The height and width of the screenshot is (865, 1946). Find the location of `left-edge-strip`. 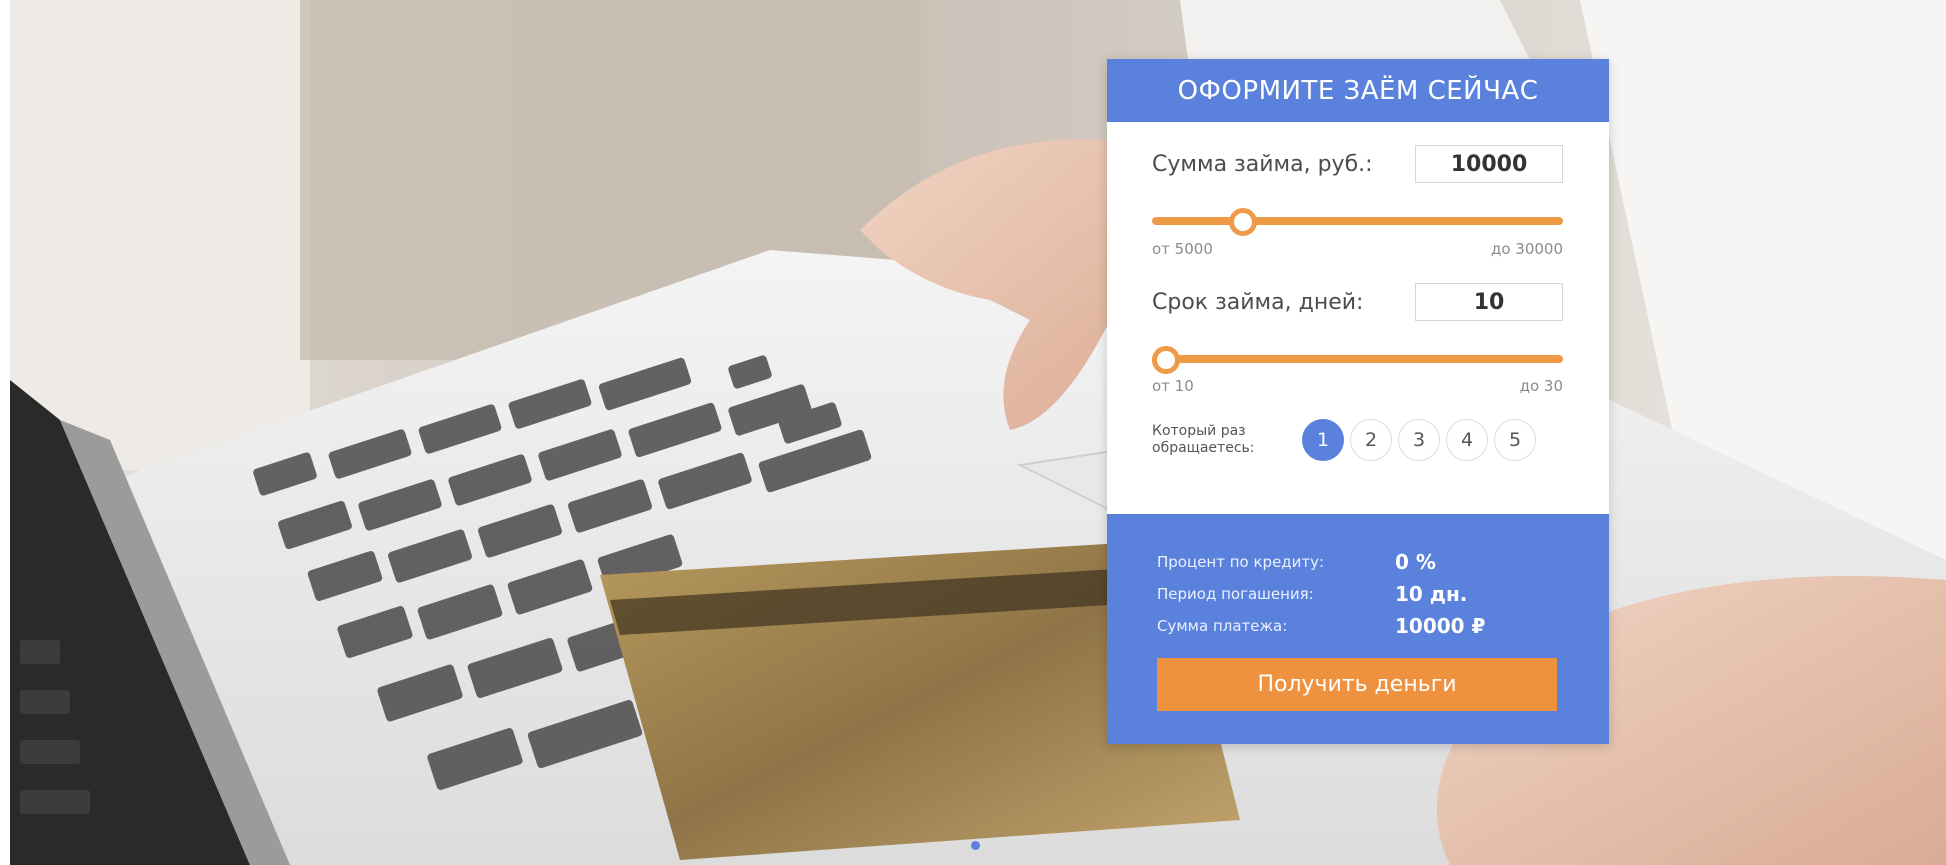

left-edge-strip is located at coordinates (5, 432).